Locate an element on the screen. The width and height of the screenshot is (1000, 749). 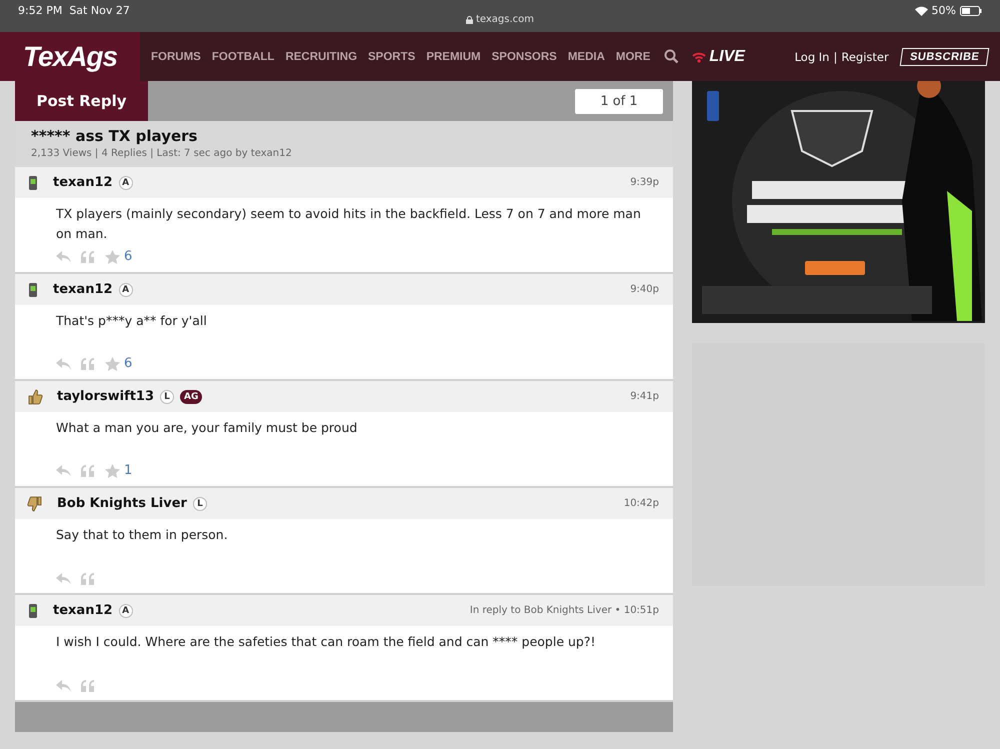
post-text: That's p***y a** for y'all is located at coordinates (132, 321).